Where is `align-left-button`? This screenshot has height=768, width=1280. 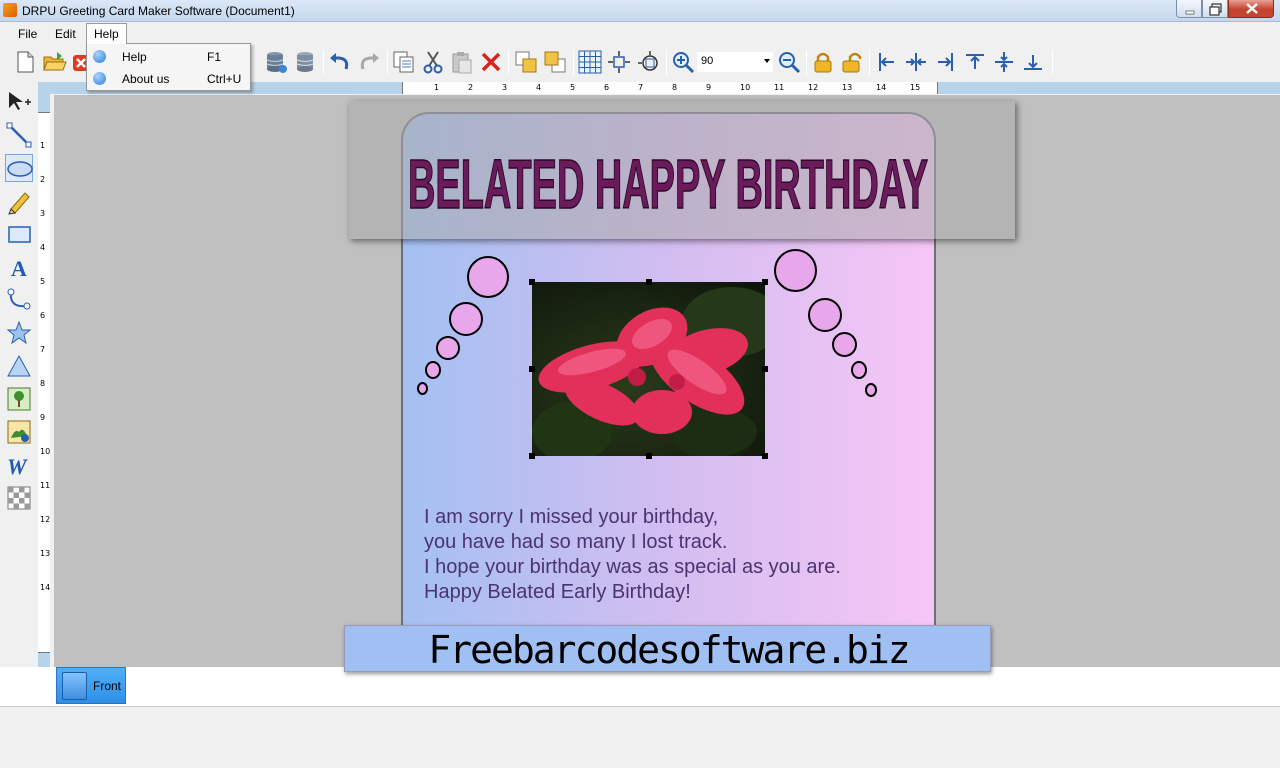
align-left-button is located at coordinates (887, 62).